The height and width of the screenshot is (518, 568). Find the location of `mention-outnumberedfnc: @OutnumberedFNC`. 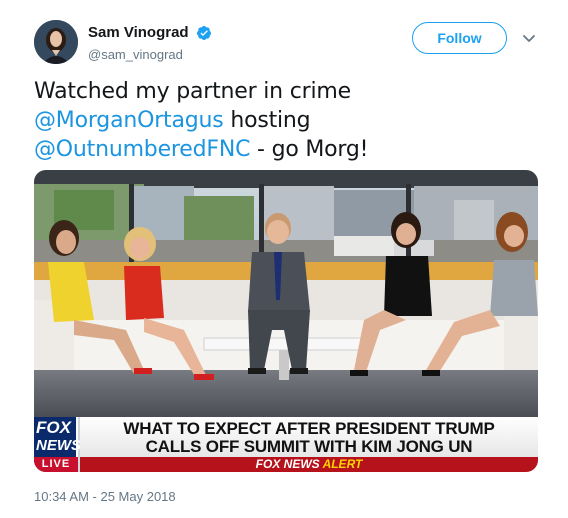

mention-outnumberedfnc: @OutnumberedFNC is located at coordinates (142, 149).